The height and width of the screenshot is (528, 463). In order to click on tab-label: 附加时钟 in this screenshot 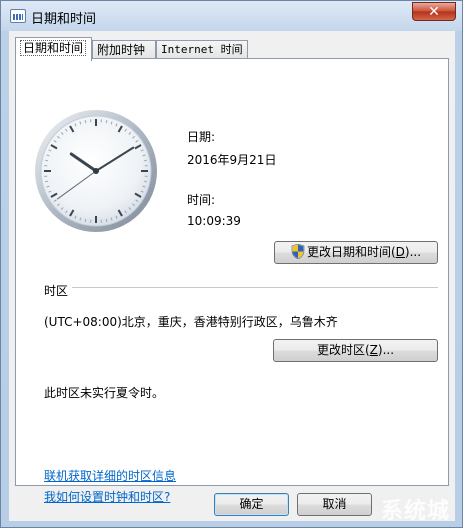, I will do `click(121, 50)`.